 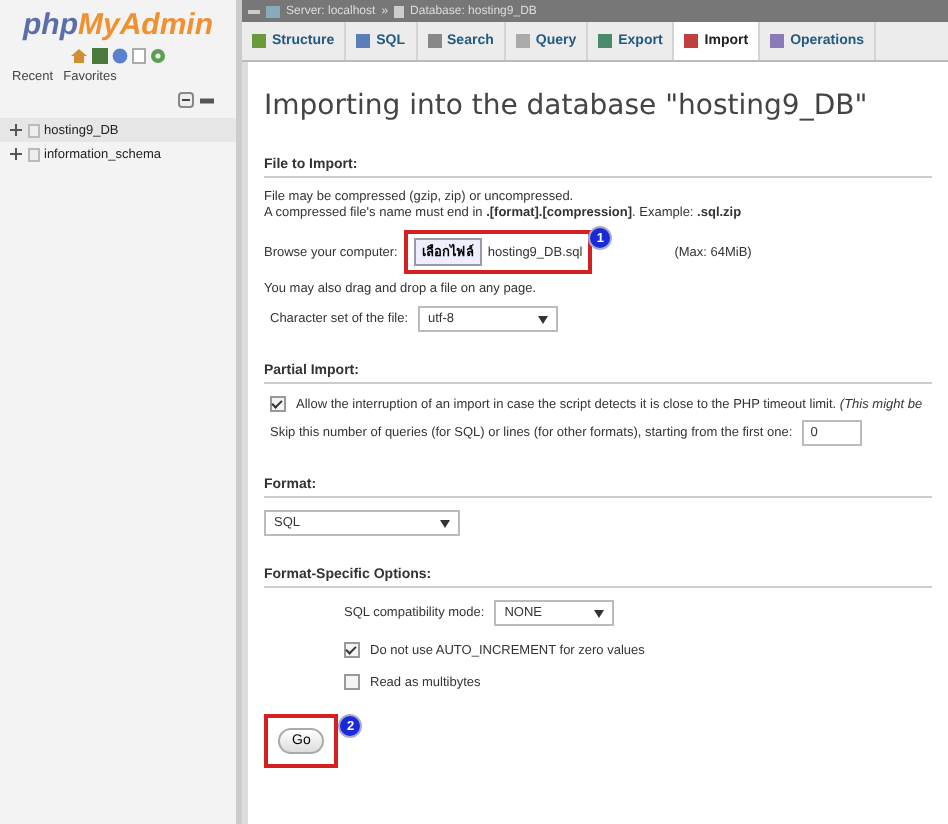 I want to click on settings-icon, so click(x=158, y=56).